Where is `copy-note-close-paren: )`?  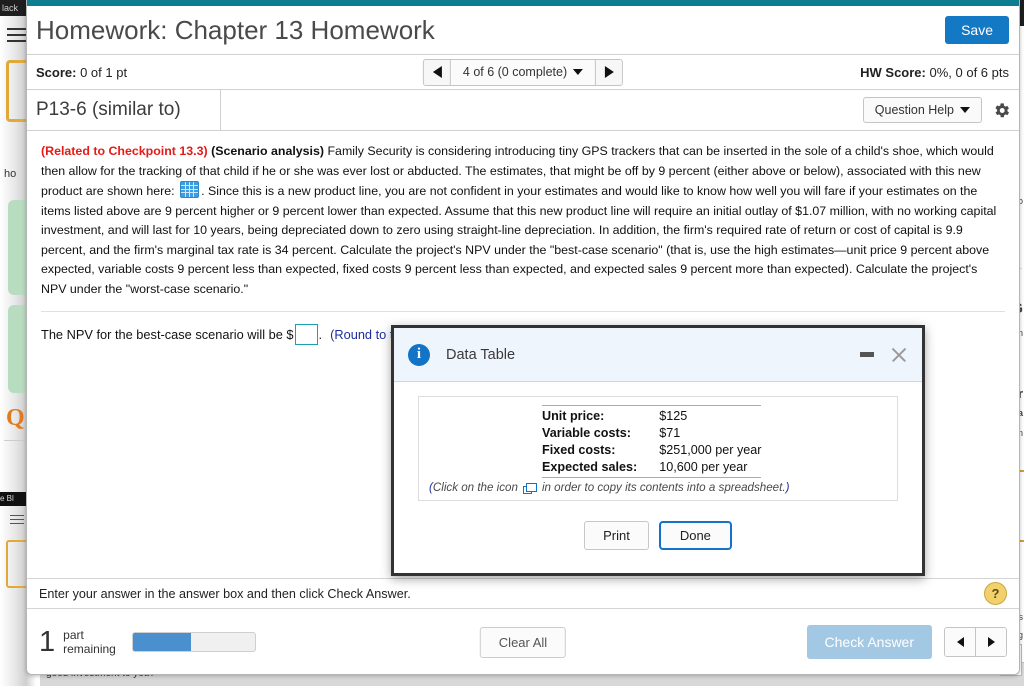
copy-note-close-paren: ) is located at coordinates (787, 487).